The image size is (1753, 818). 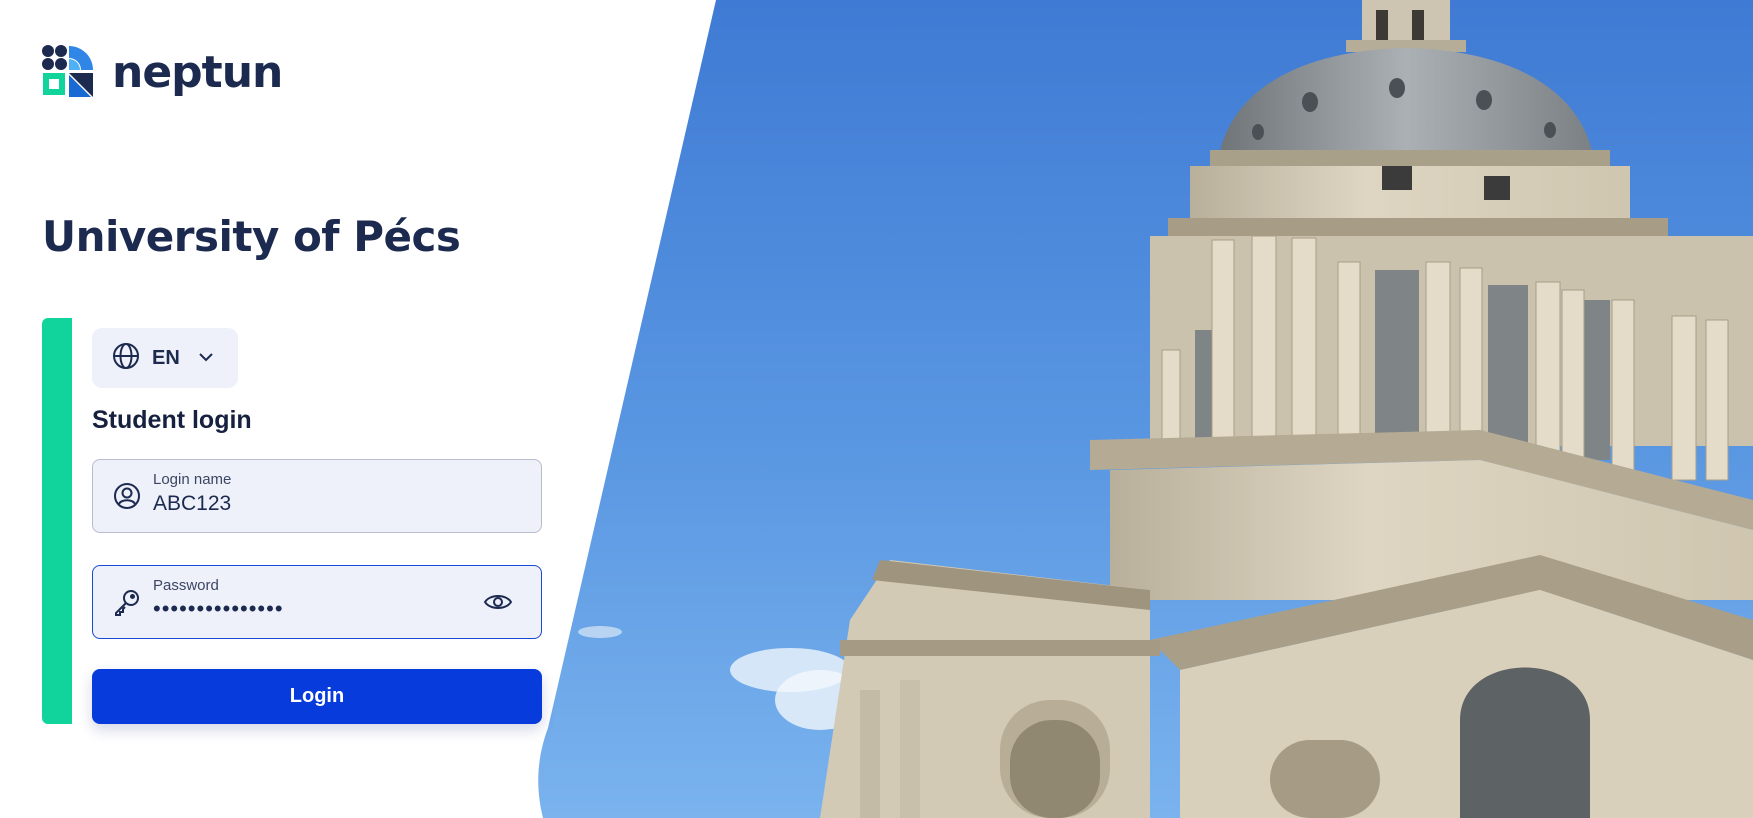 What do you see at coordinates (251, 236) in the screenshot?
I see `institution-title: University of Pécs` at bounding box center [251, 236].